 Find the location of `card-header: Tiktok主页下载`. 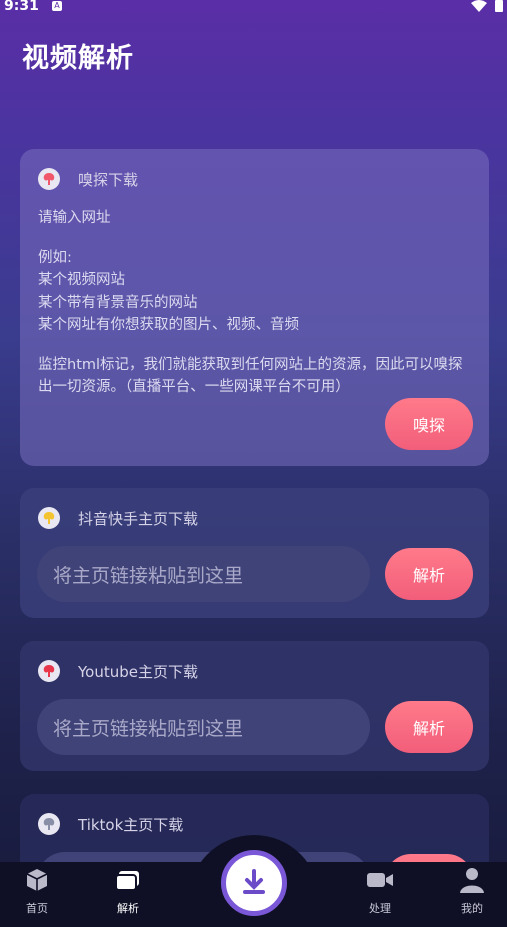

card-header: Tiktok主页下载 is located at coordinates (110, 824).